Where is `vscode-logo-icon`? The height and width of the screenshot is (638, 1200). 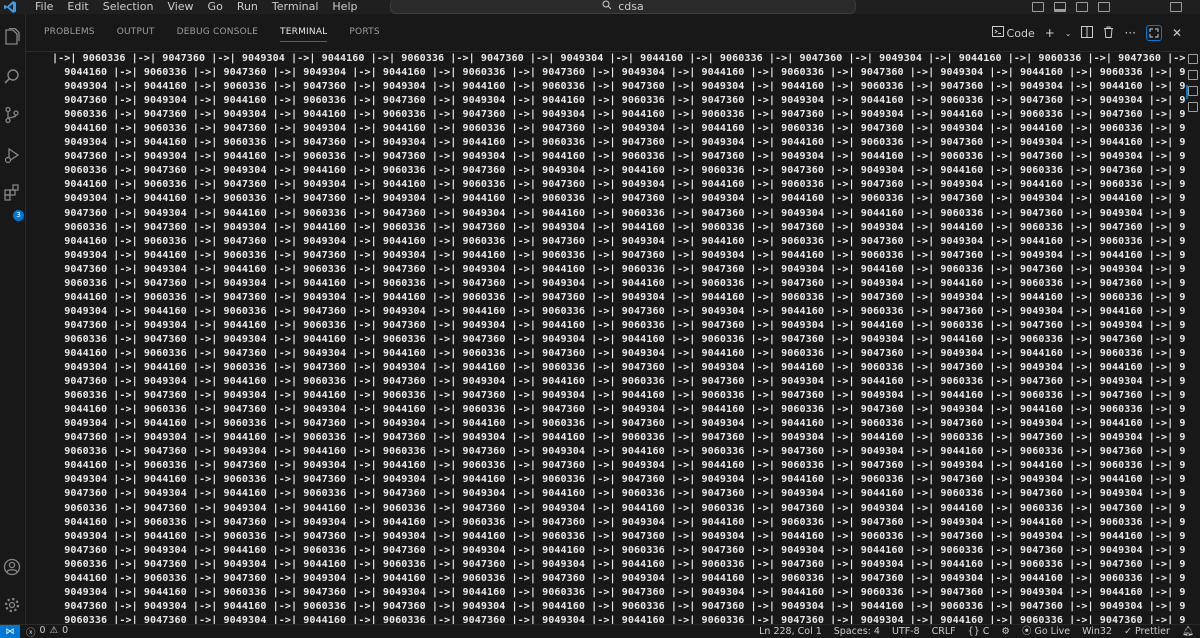 vscode-logo-icon is located at coordinates (10, 7).